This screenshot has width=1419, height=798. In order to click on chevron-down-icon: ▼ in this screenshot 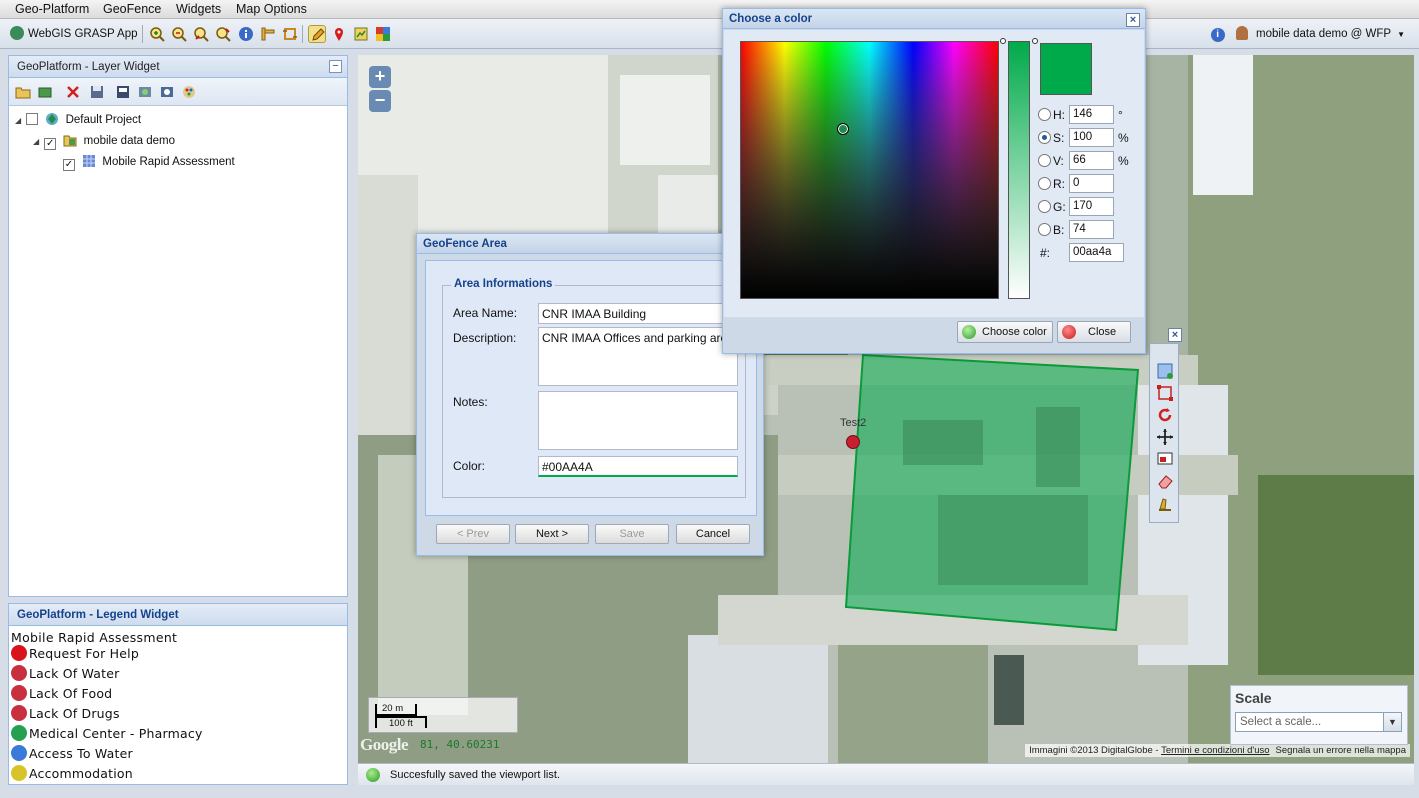, I will do `click(1392, 722)`.